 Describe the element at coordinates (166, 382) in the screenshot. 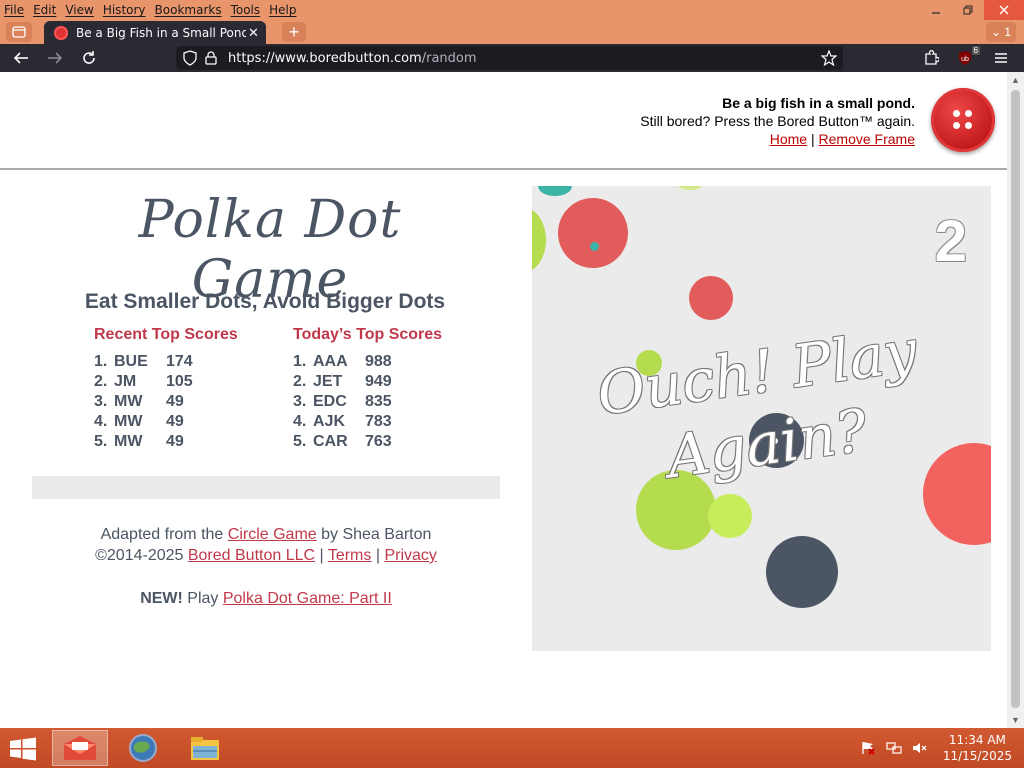

I see `score-row: 2. JM 105` at that location.